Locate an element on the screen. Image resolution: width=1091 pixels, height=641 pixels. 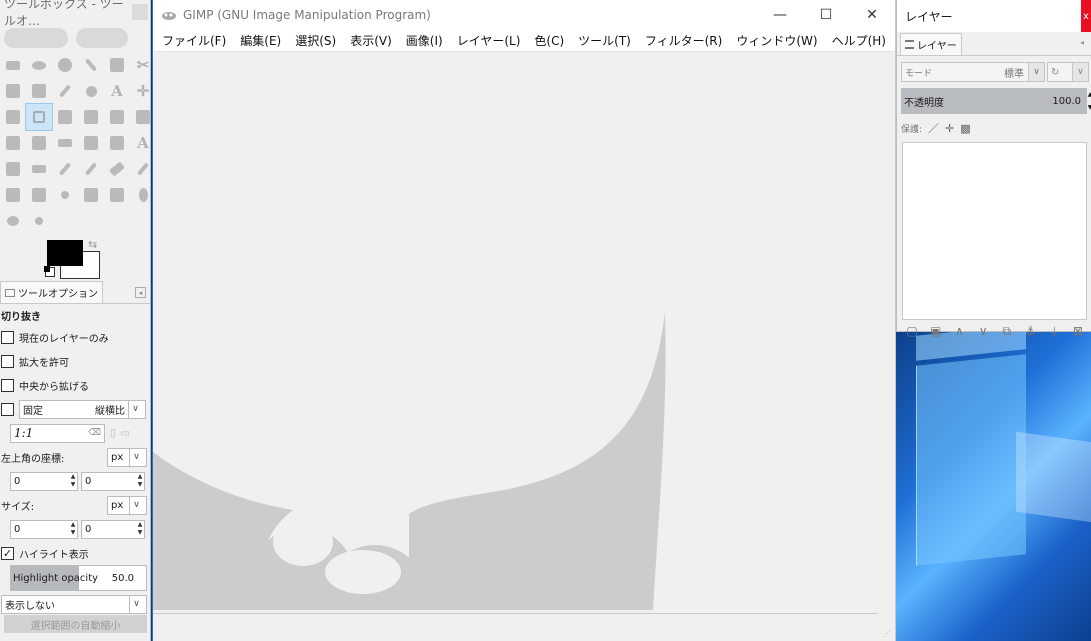
layers-titlebar: レイヤー x is located at coordinates (994, 16).